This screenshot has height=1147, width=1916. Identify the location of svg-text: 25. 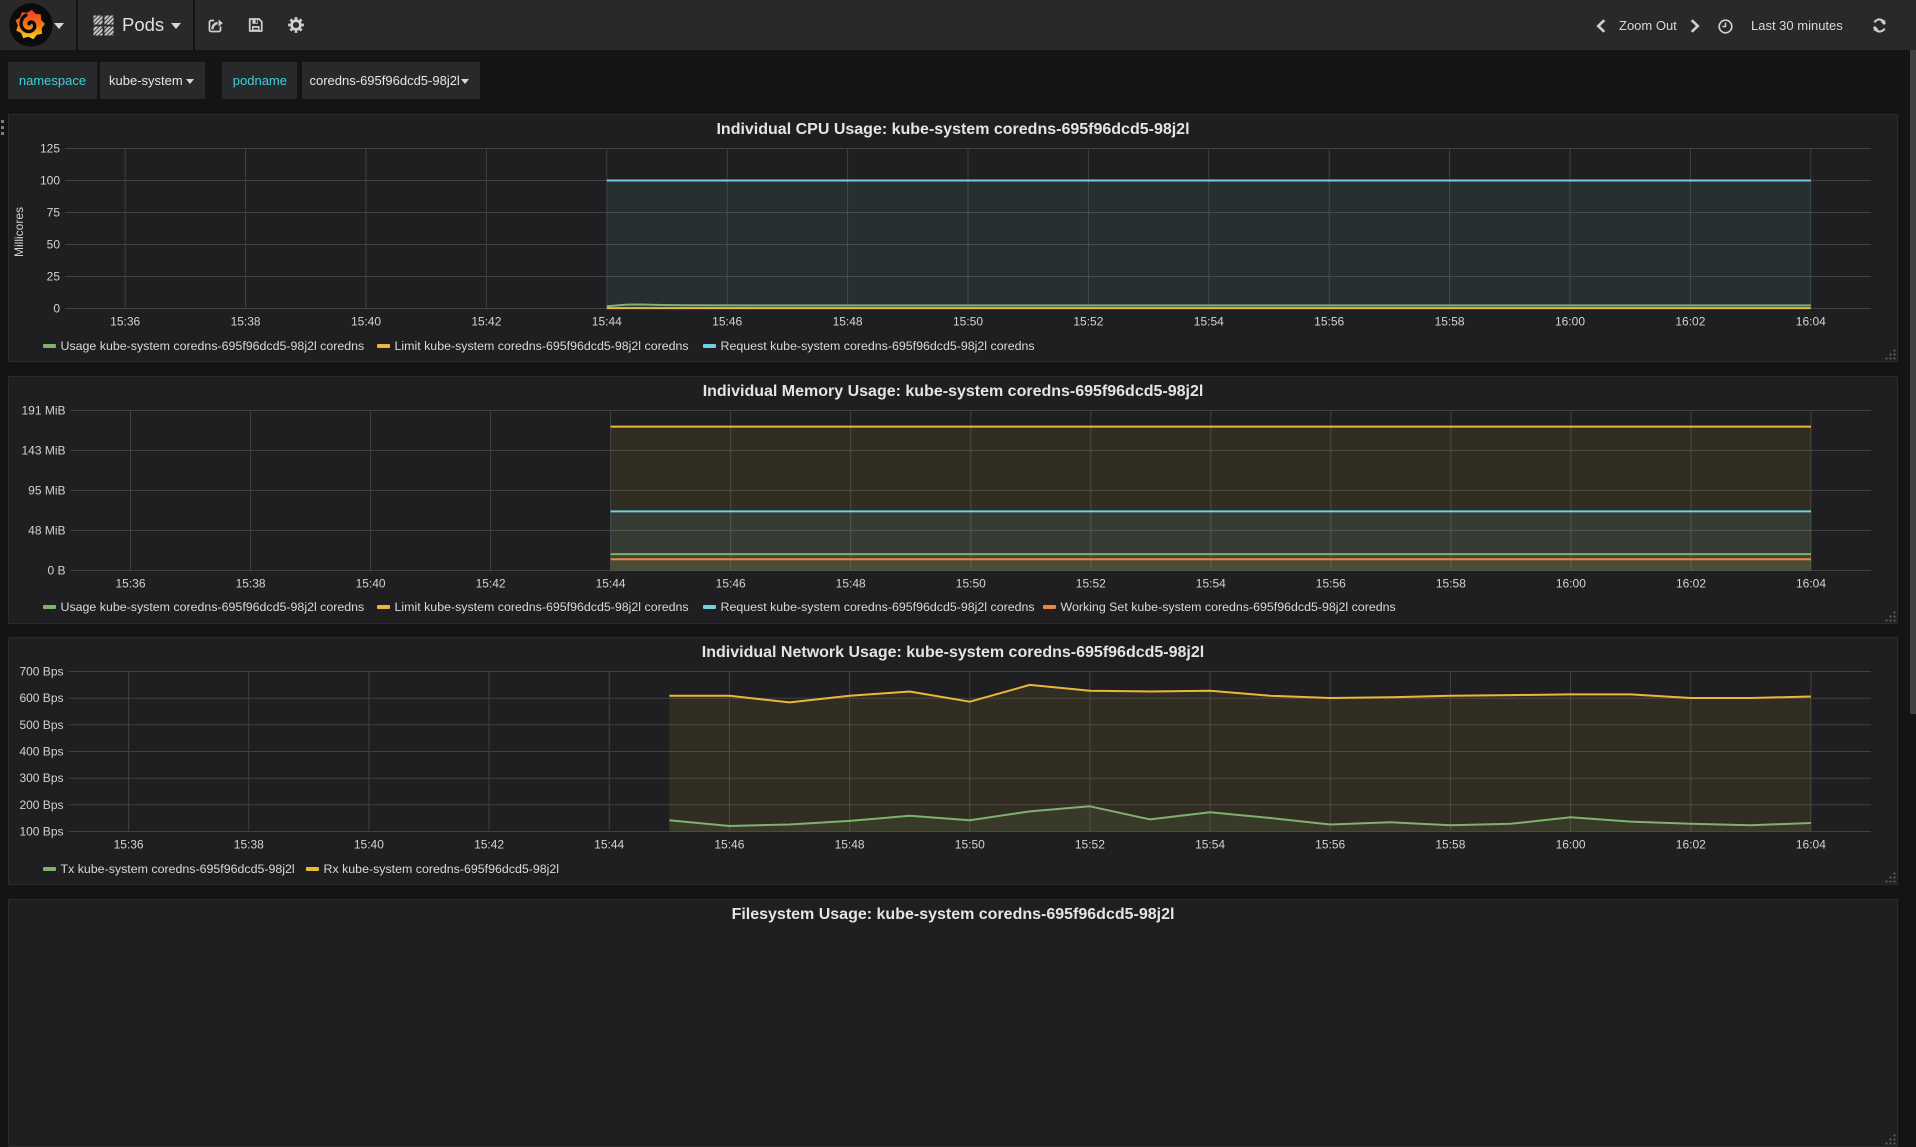
(54, 277).